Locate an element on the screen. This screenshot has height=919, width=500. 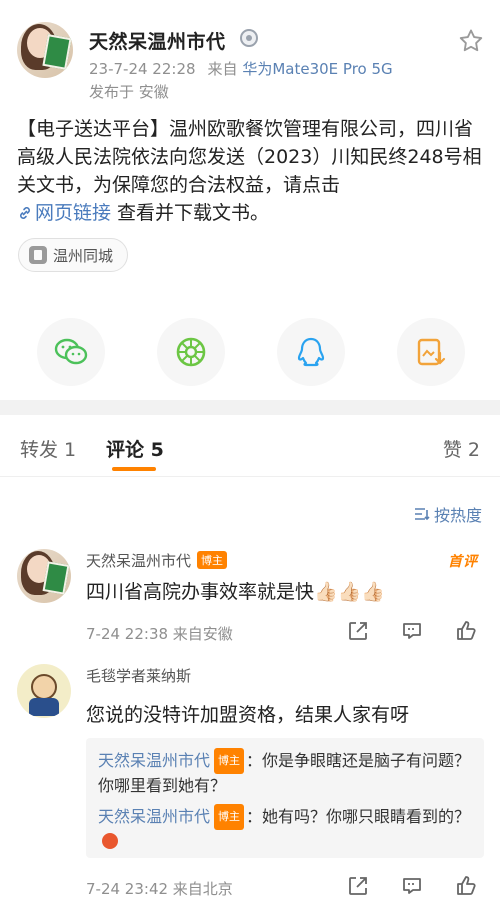
save-image-button is located at coordinates (431, 352).